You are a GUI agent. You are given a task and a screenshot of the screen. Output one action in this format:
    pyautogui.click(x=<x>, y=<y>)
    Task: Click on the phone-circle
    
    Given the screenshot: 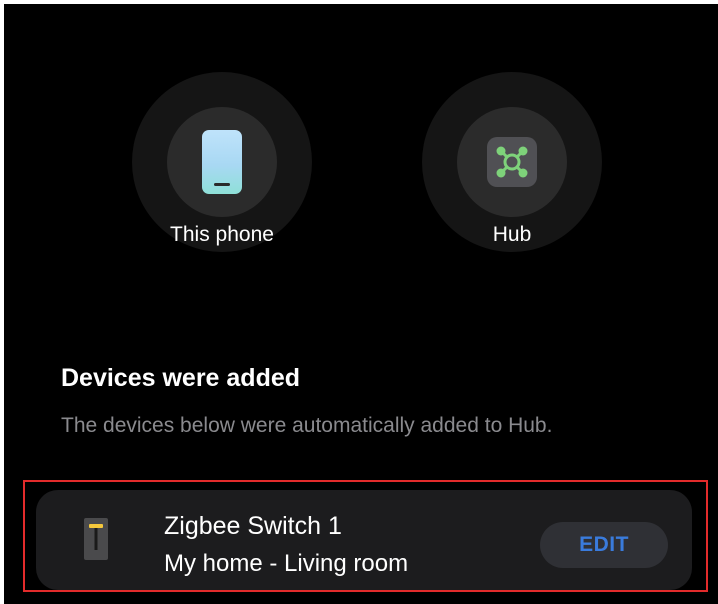 What is the action you would take?
    pyautogui.click(x=222, y=162)
    